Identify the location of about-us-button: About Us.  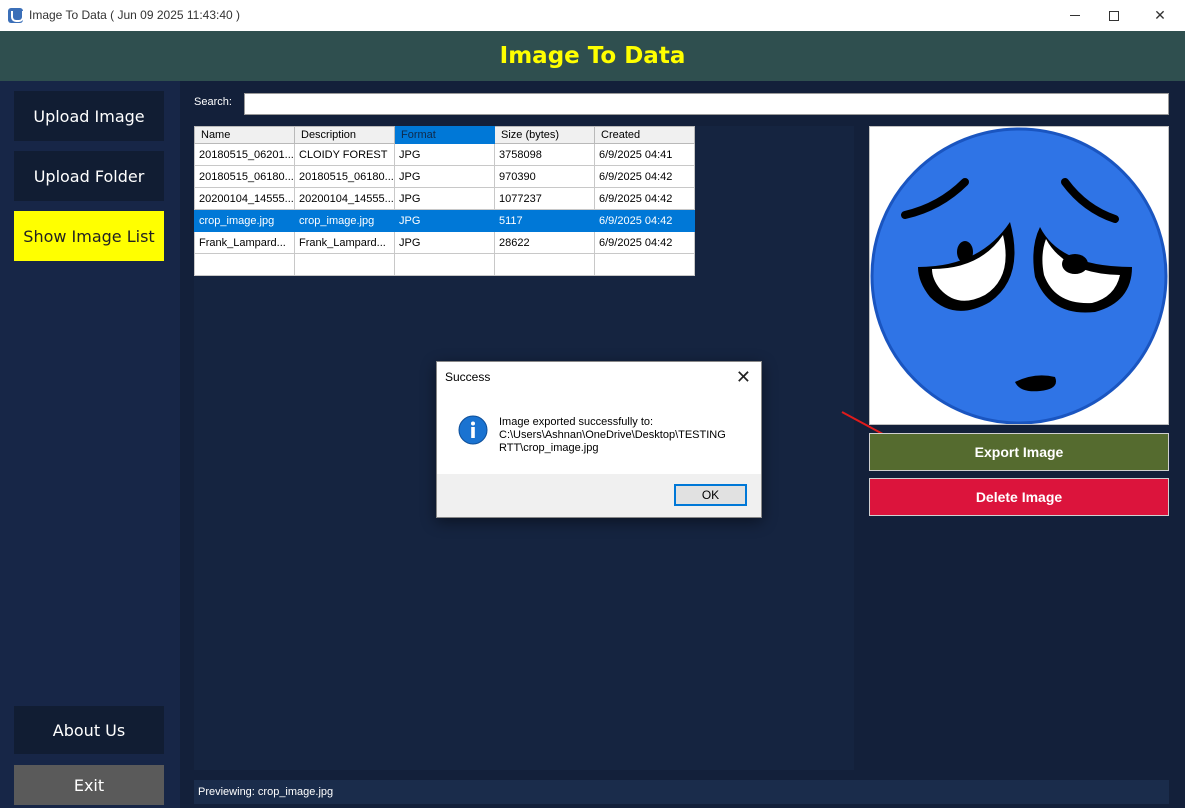
(89, 730).